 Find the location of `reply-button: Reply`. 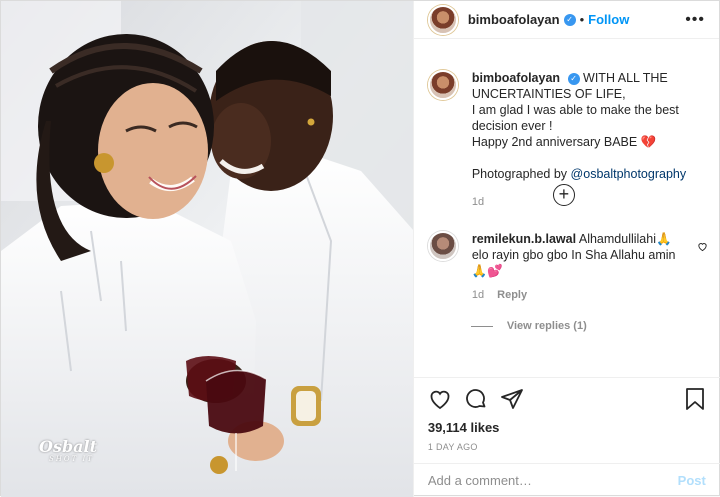

reply-button: Reply is located at coordinates (512, 295).